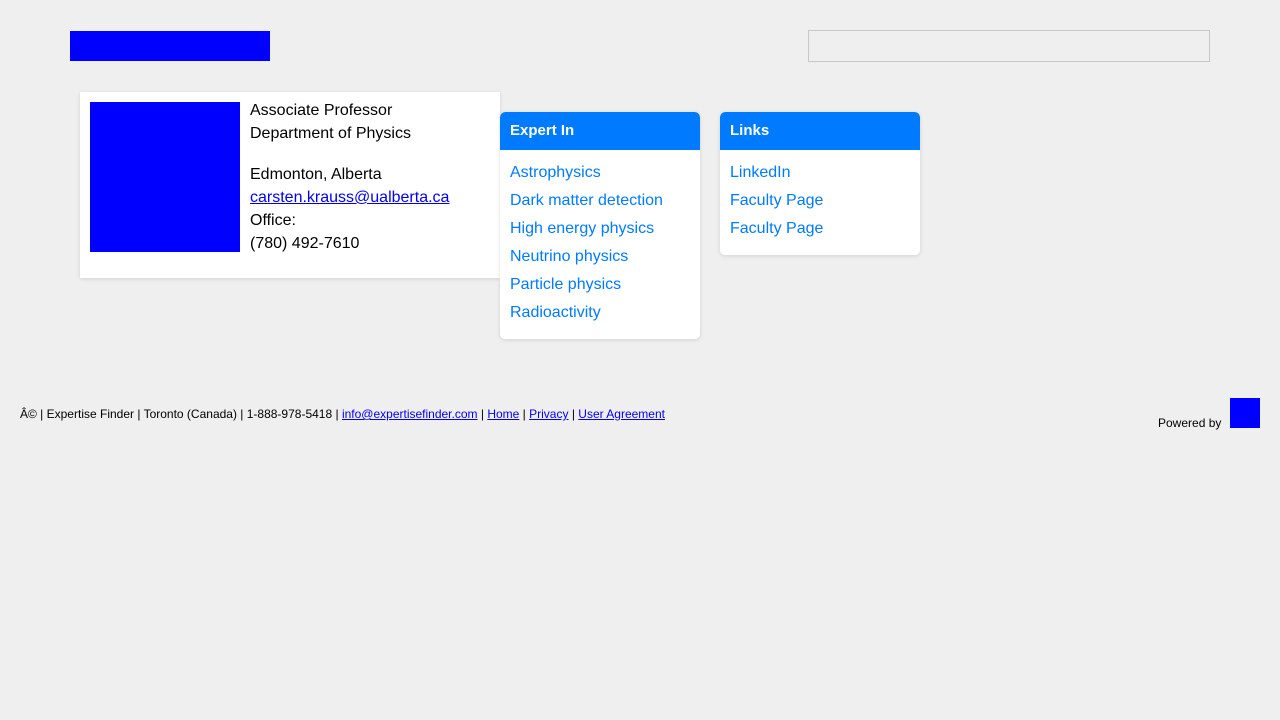 The image size is (1280, 720). Describe the element at coordinates (820, 173) in the screenshot. I see `link-item-linkedin: LinkedIn` at that location.